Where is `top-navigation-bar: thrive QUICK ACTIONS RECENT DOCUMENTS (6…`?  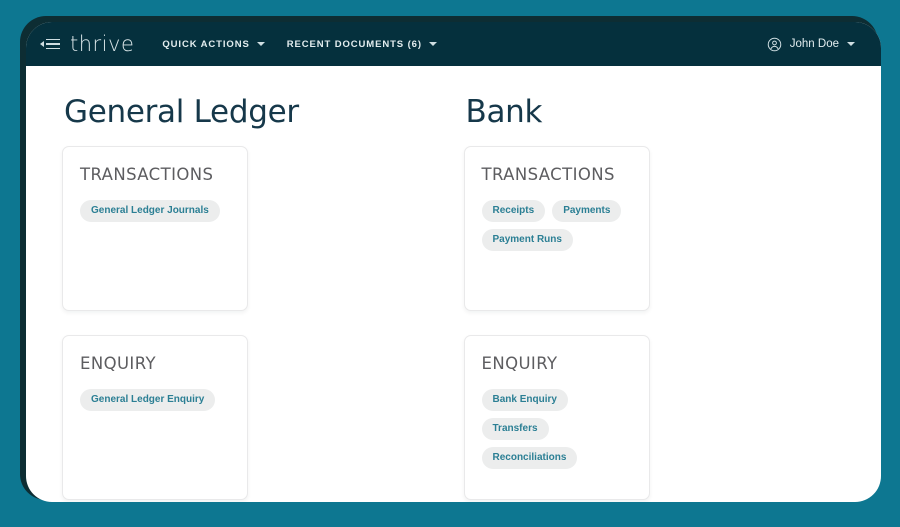 top-navigation-bar: thrive QUICK ACTIONS RECENT DOCUMENTS (6… is located at coordinates (453, 44).